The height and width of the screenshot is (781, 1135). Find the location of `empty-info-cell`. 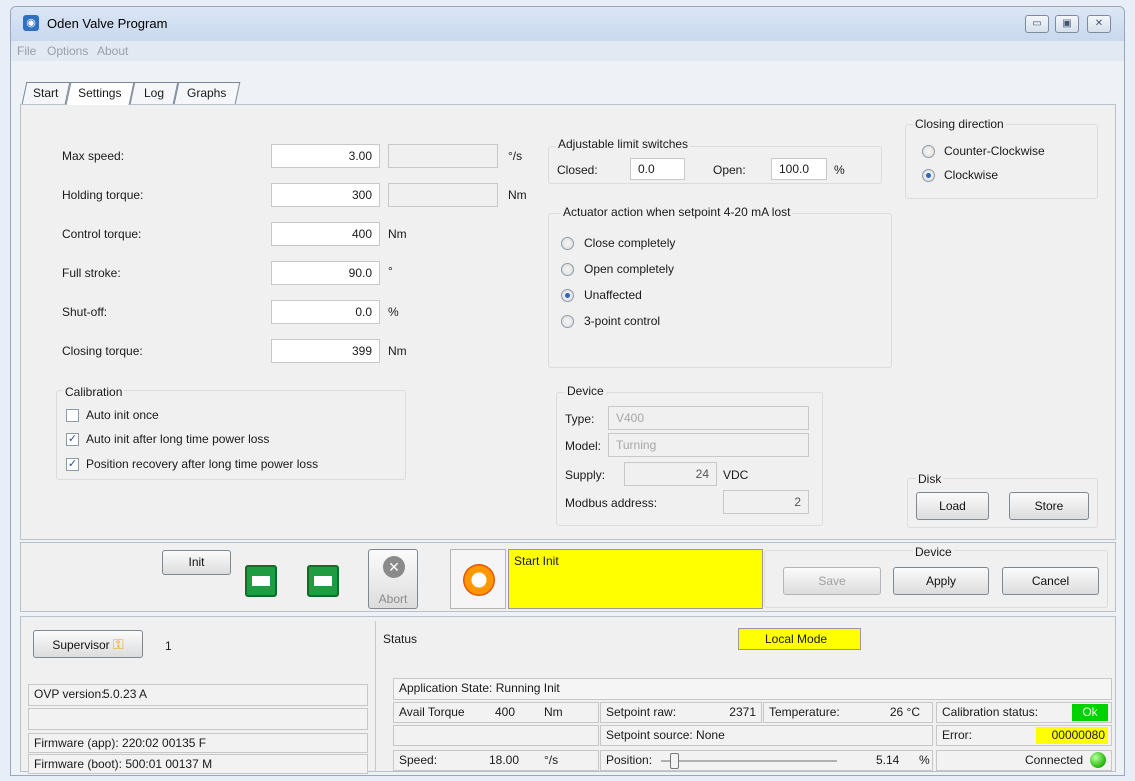

empty-info-cell is located at coordinates (198, 719).